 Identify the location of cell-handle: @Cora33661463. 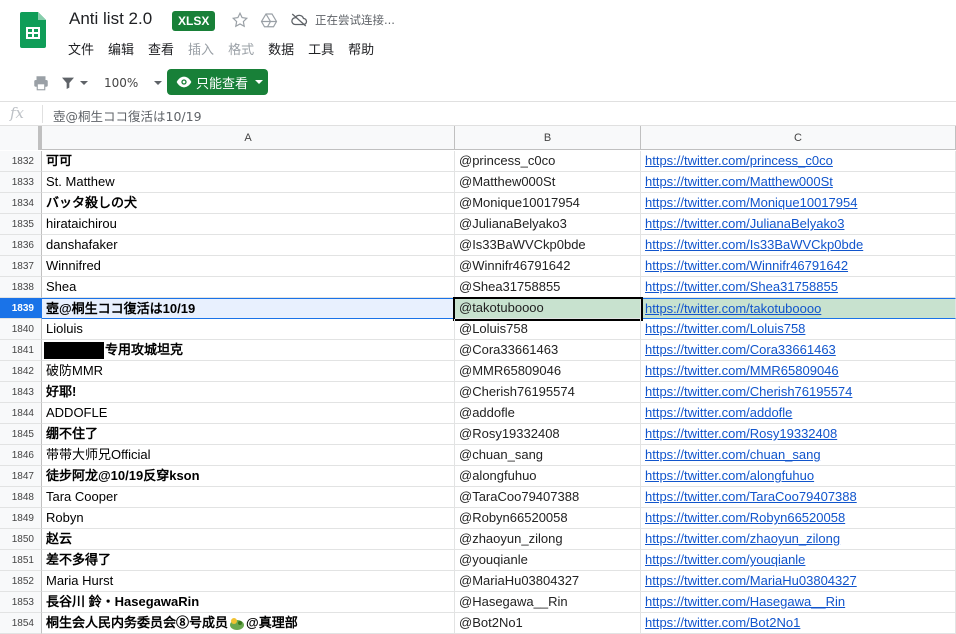
(548, 350).